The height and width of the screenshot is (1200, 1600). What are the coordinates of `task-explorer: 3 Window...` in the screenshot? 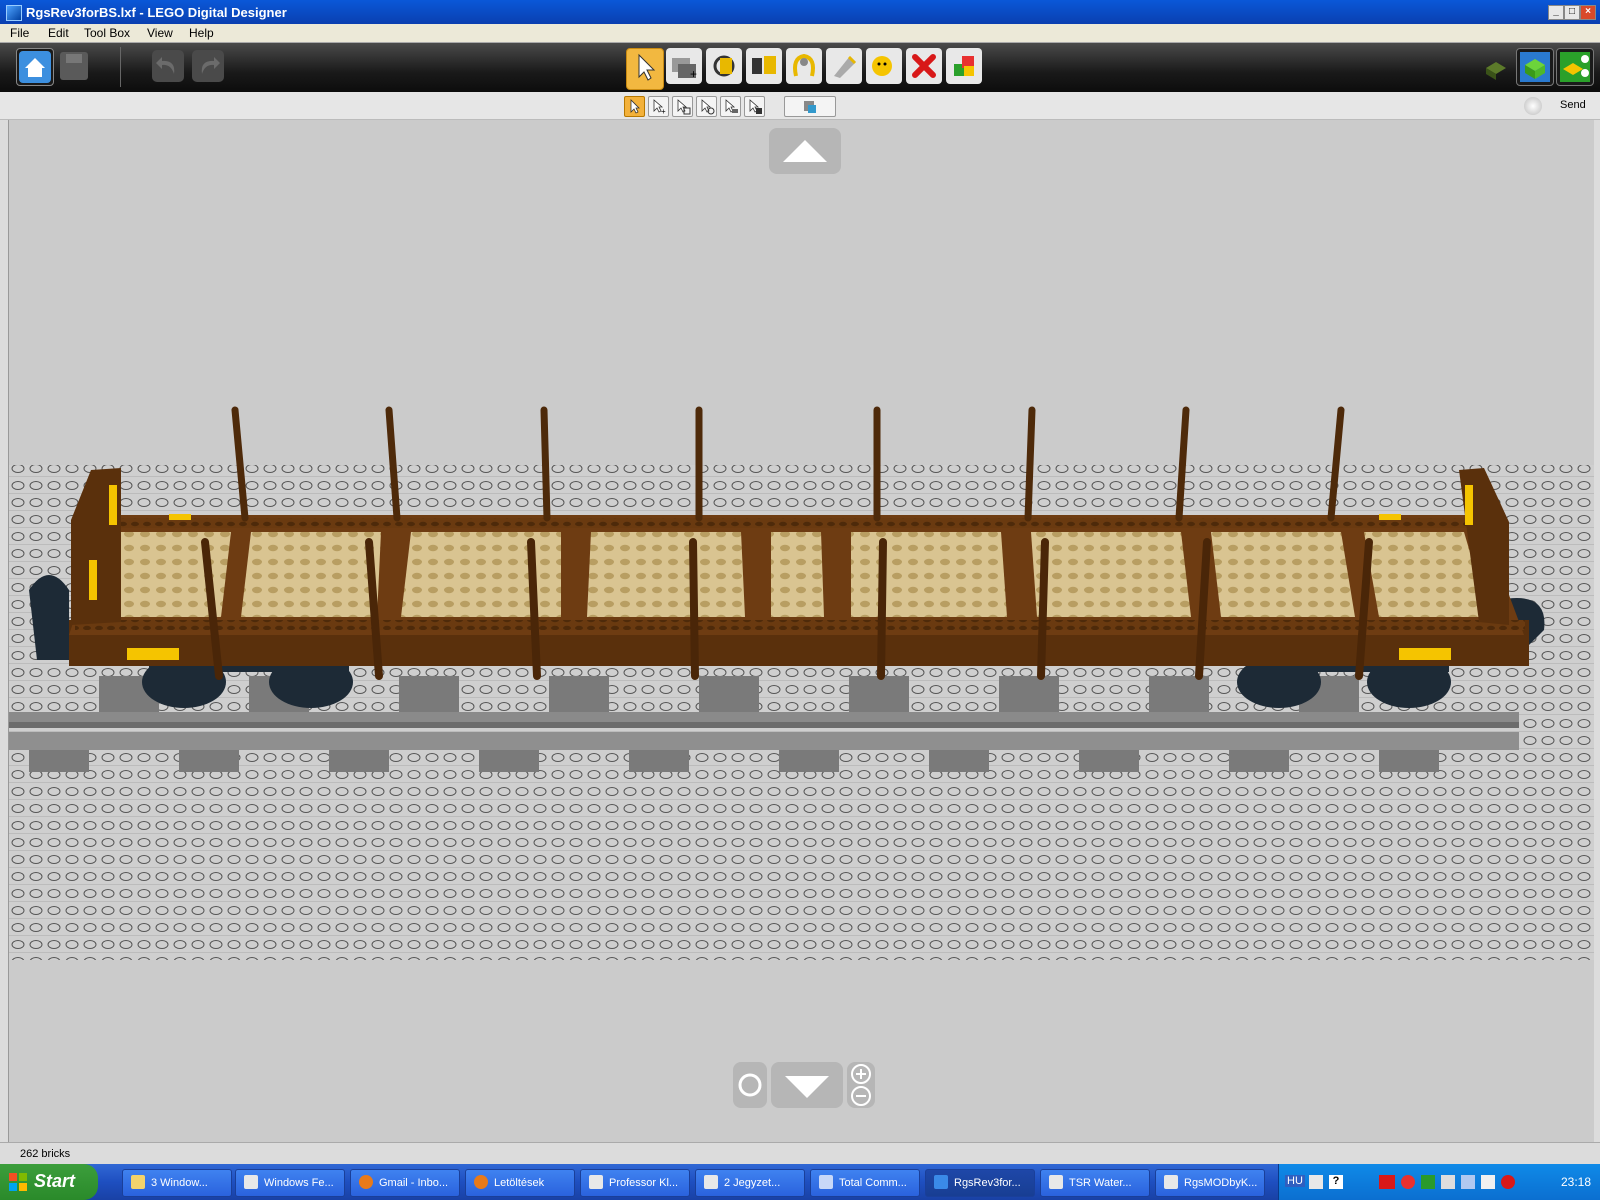 It's located at (177, 1183).